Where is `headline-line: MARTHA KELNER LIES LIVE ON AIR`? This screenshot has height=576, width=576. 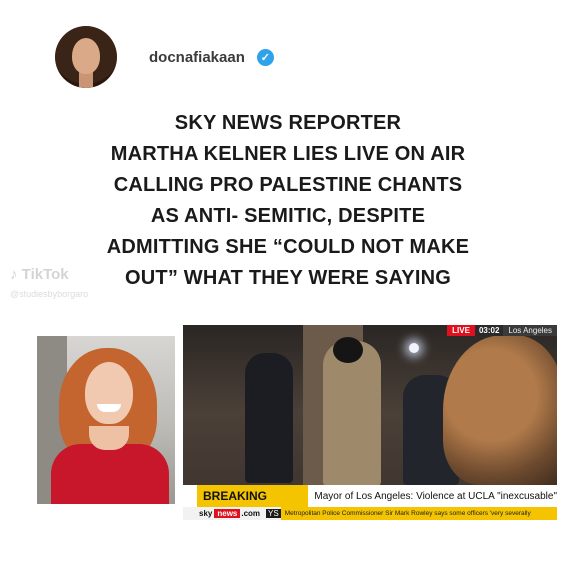
headline-line: MARTHA KELNER LIES LIVE ON AIR is located at coordinates (288, 154).